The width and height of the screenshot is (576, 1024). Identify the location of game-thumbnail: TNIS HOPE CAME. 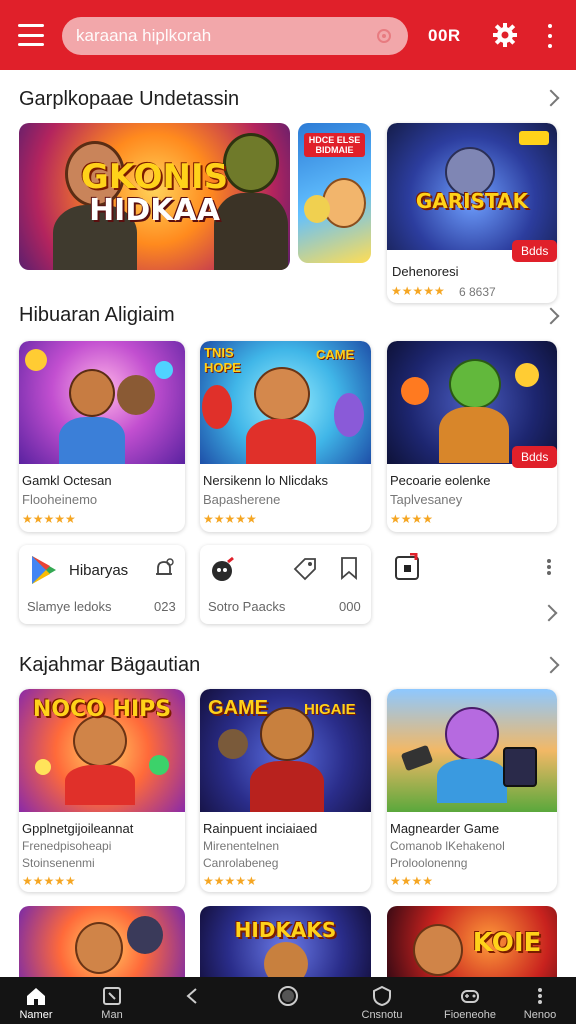
(285, 402).